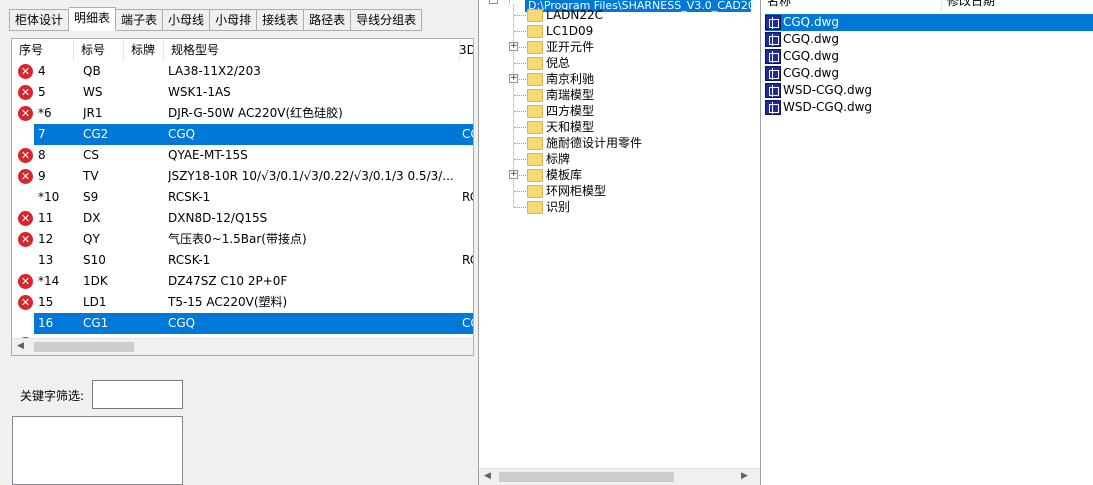  I want to click on cell-model: QYAE-MT-15S, so click(208, 155).